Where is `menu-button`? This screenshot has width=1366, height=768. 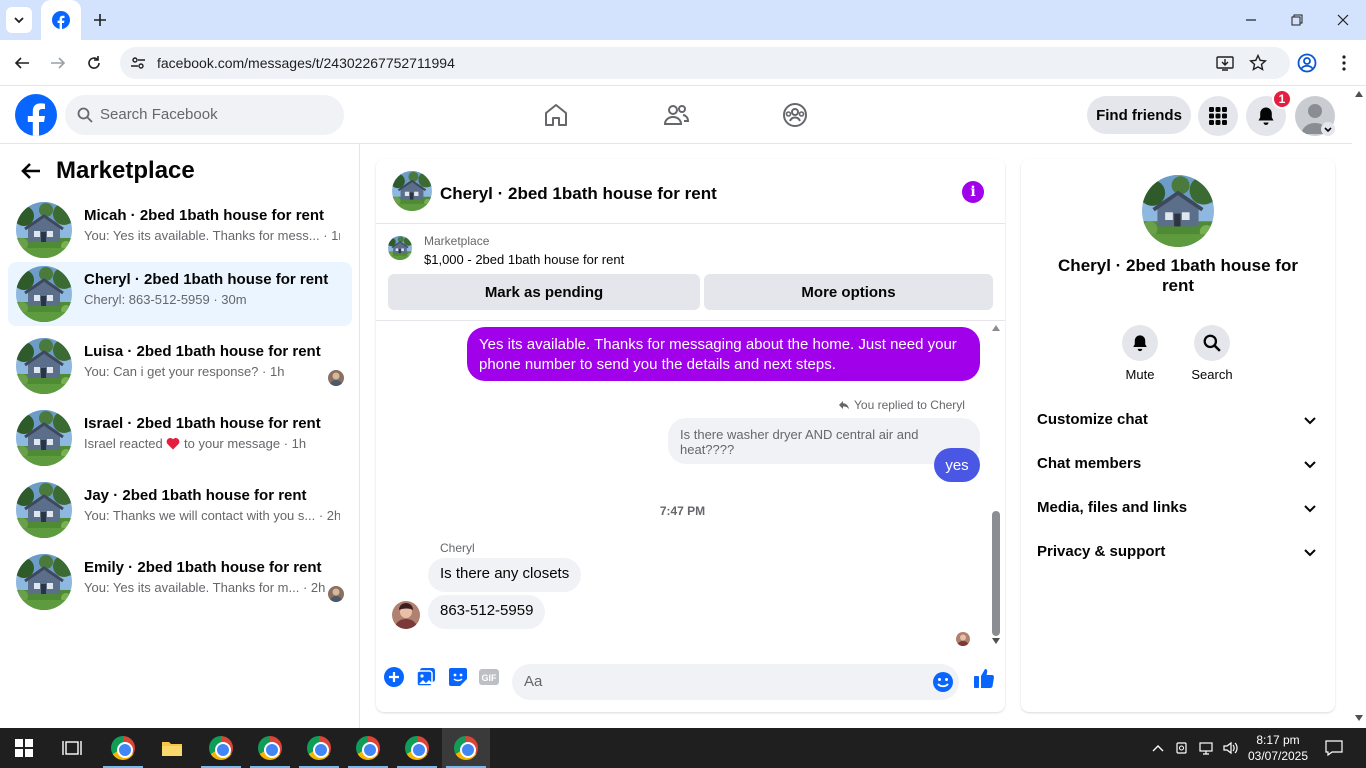 menu-button is located at coordinates (1218, 116).